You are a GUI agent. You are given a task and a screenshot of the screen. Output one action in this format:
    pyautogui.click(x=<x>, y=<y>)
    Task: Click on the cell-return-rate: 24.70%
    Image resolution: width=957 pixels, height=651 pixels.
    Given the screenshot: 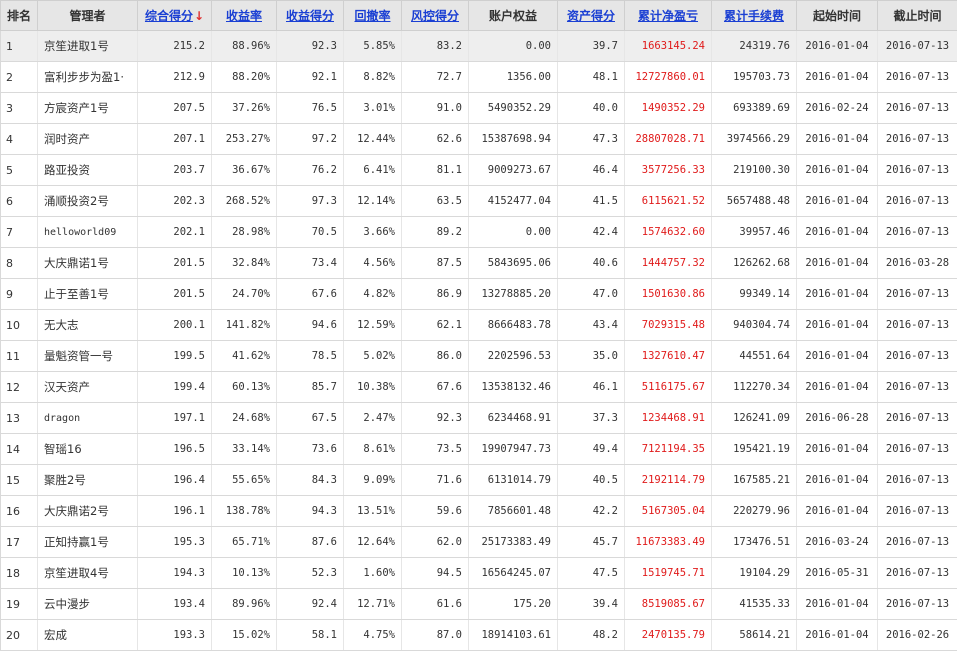 What is the action you would take?
    pyautogui.click(x=244, y=294)
    